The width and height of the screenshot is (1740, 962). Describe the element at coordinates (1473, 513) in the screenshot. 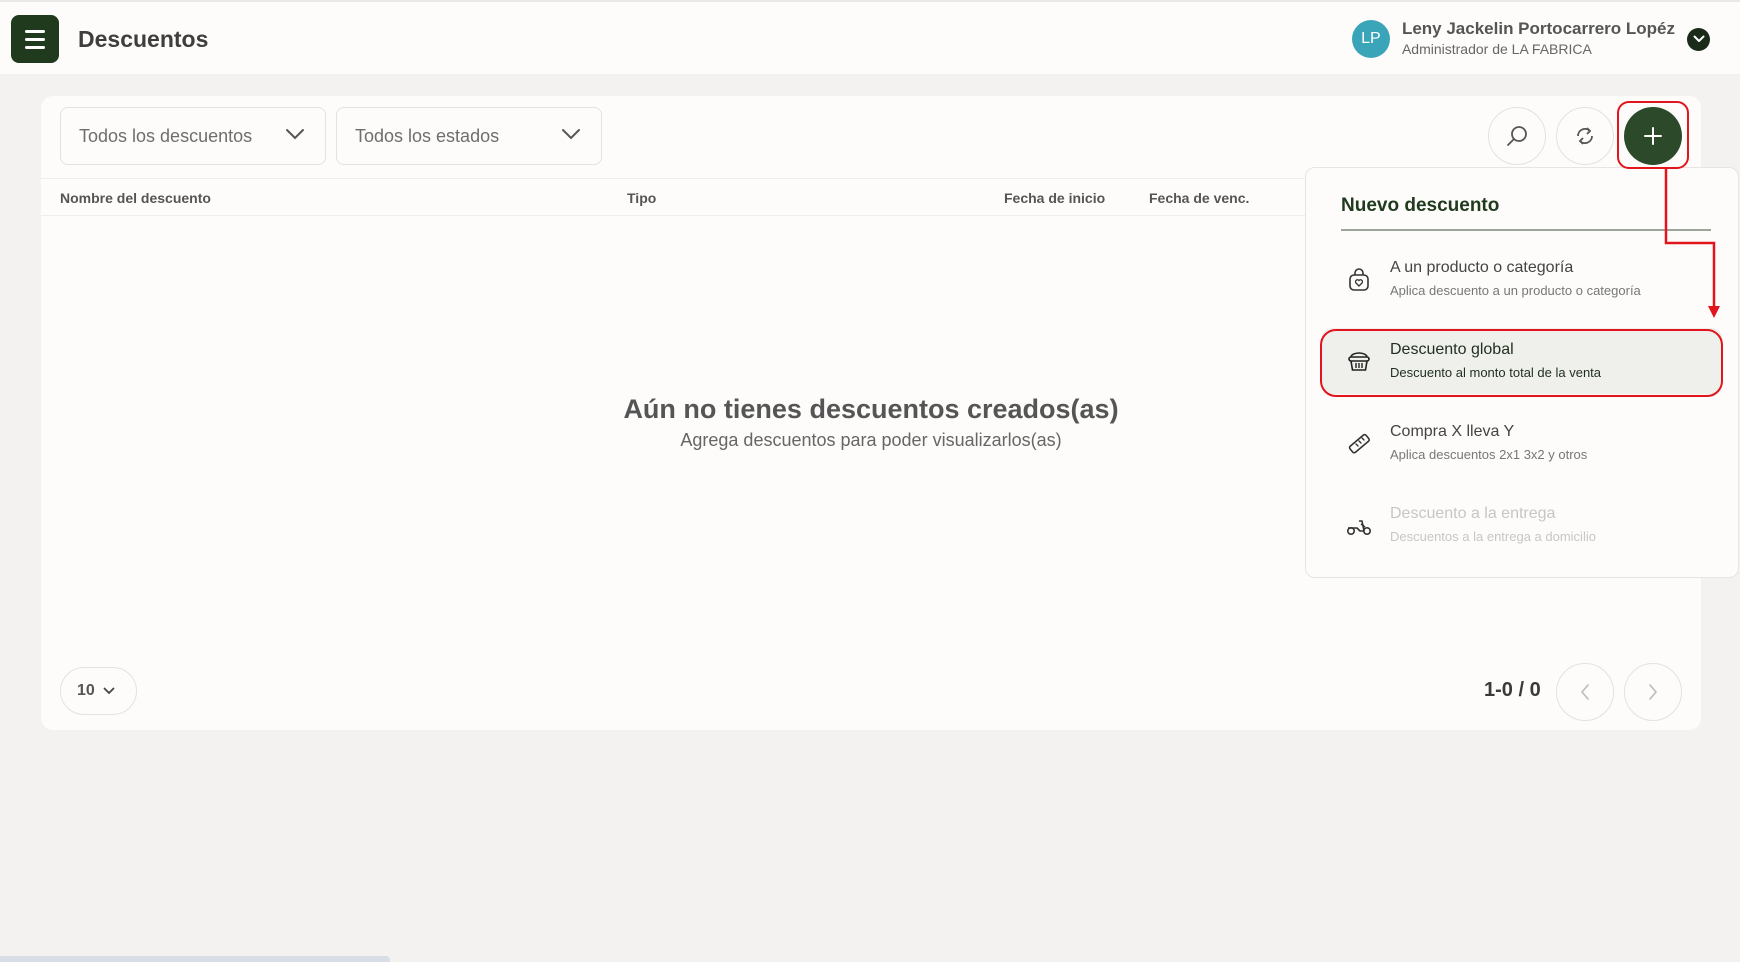

I see `menu-item-label: Descuento a la entrega` at that location.